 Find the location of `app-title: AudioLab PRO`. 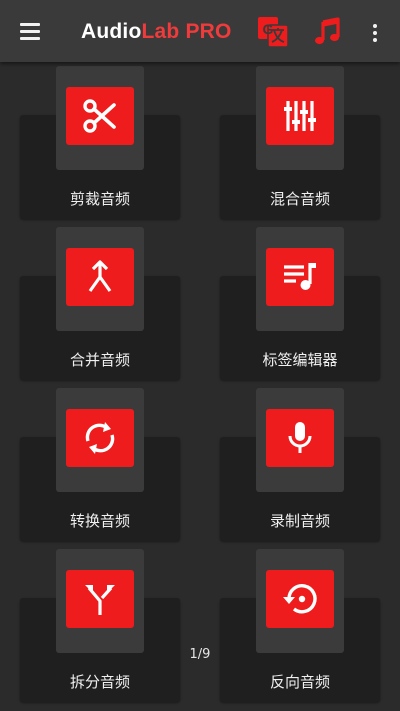

app-title: AudioLab PRO is located at coordinates (156, 32).